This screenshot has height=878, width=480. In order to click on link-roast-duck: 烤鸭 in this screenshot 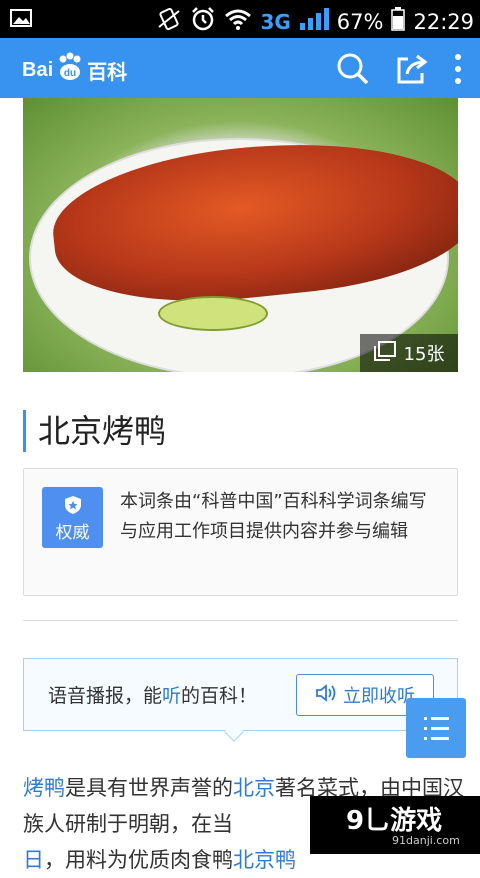, I will do `click(44, 788)`.